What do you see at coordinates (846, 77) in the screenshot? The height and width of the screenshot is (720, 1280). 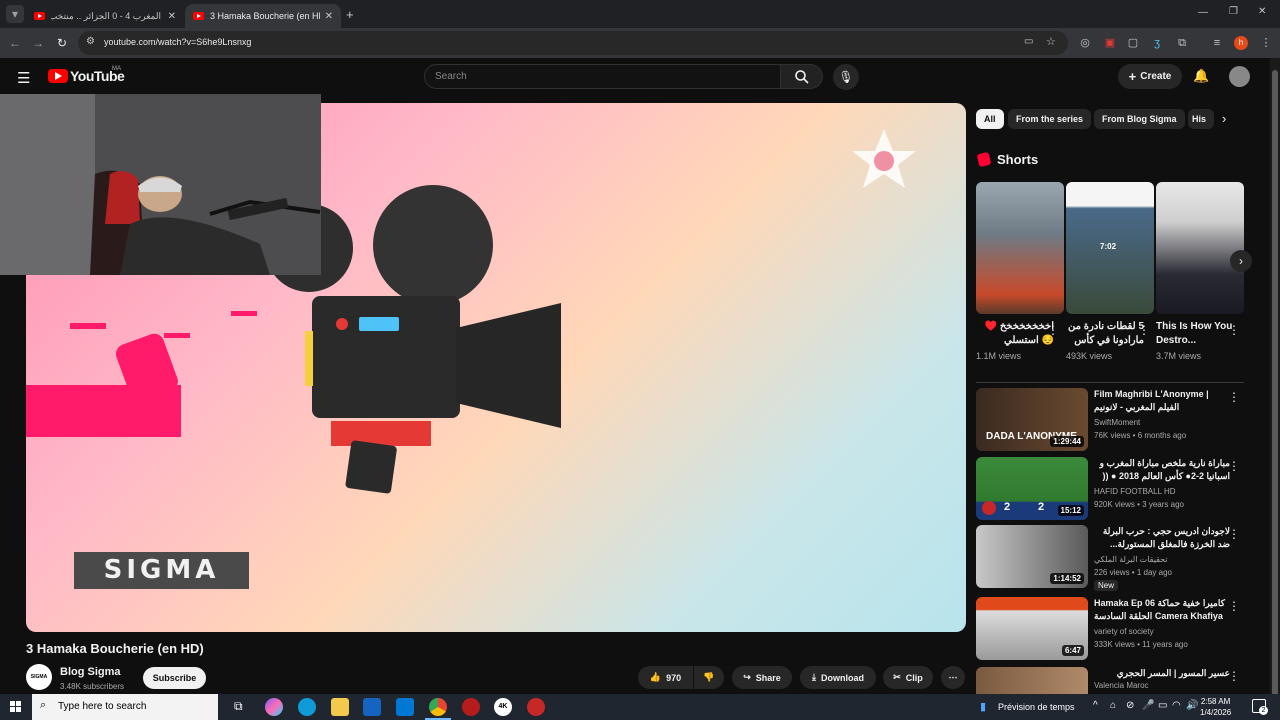 I see `voice-search-button: 🎙` at bounding box center [846, 77].